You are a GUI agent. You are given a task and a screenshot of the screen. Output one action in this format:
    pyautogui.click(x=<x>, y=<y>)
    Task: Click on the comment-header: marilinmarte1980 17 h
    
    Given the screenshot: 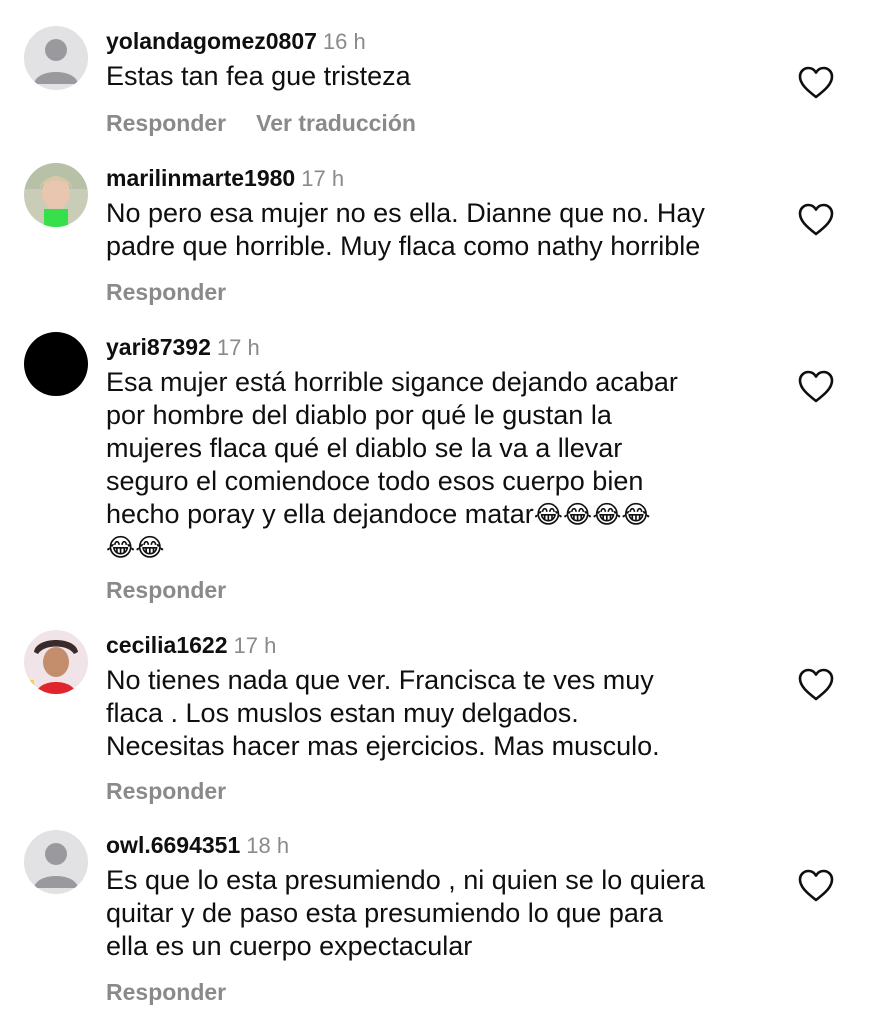 What is the action you would take?
    pyautogui.click(x=225, y=178)
    